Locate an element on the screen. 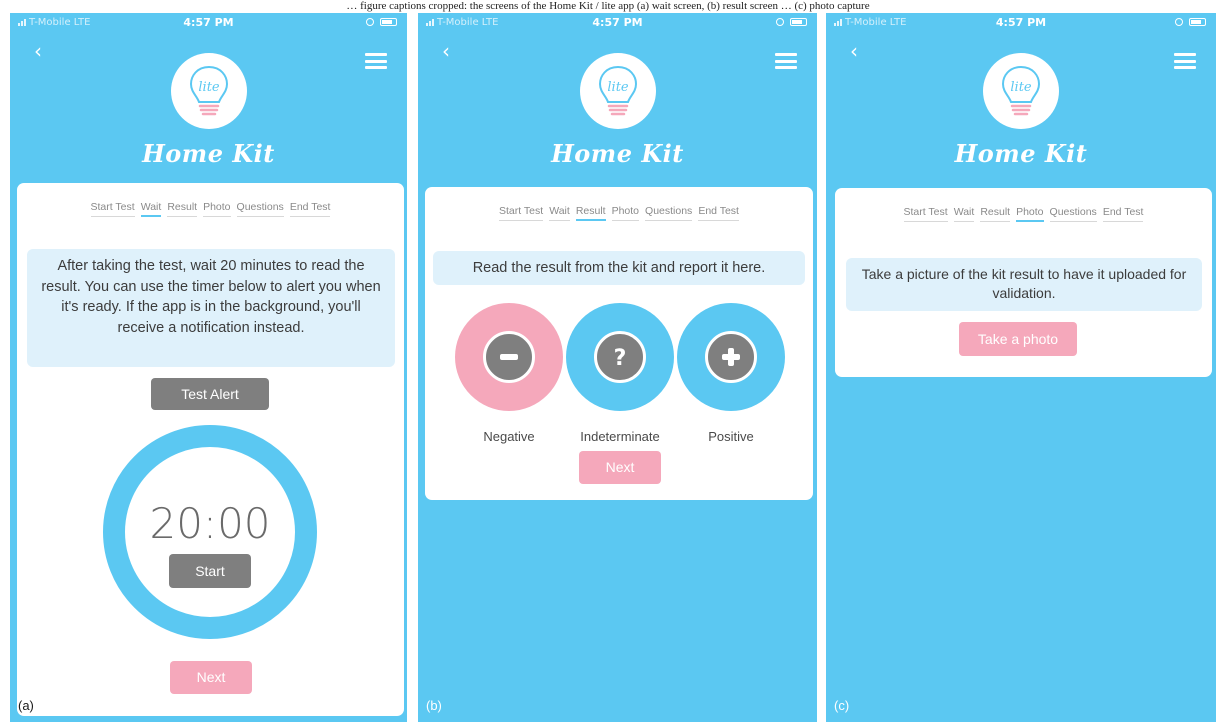 This screenshot has width=1216, height=722. question-icon: ? is located at coordinates (620, 357).